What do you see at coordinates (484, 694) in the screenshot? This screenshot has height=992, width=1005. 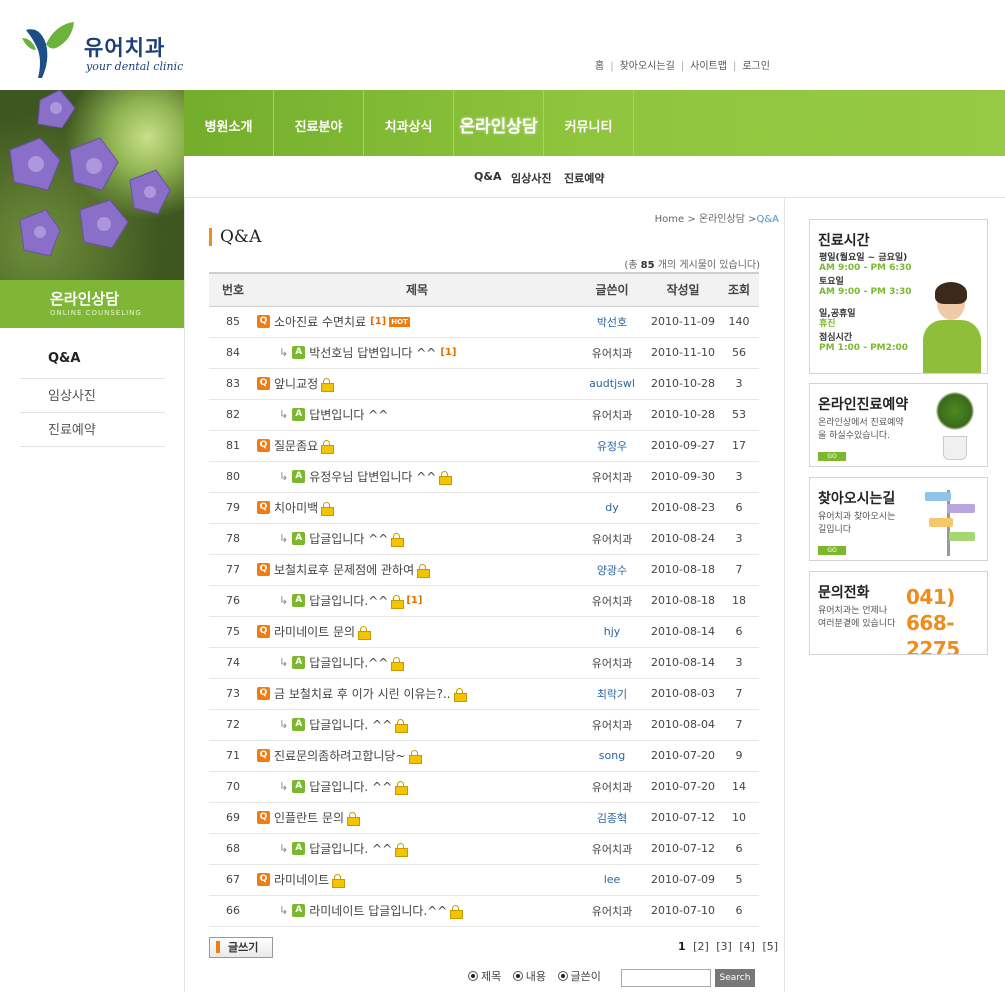 I see `table-row: 73 Q 금 보철치료 후 이가 시린 이유는?.. 최락기 2010-08-03 7` at bounding box center [484, 694].